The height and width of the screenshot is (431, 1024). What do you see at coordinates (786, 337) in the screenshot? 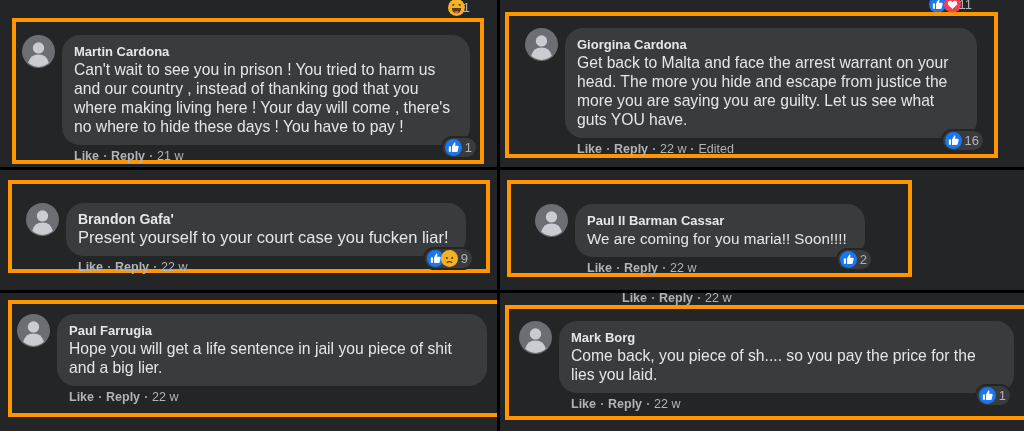
I see `author-name: Mark Borg` at bounding box center [786, 337].